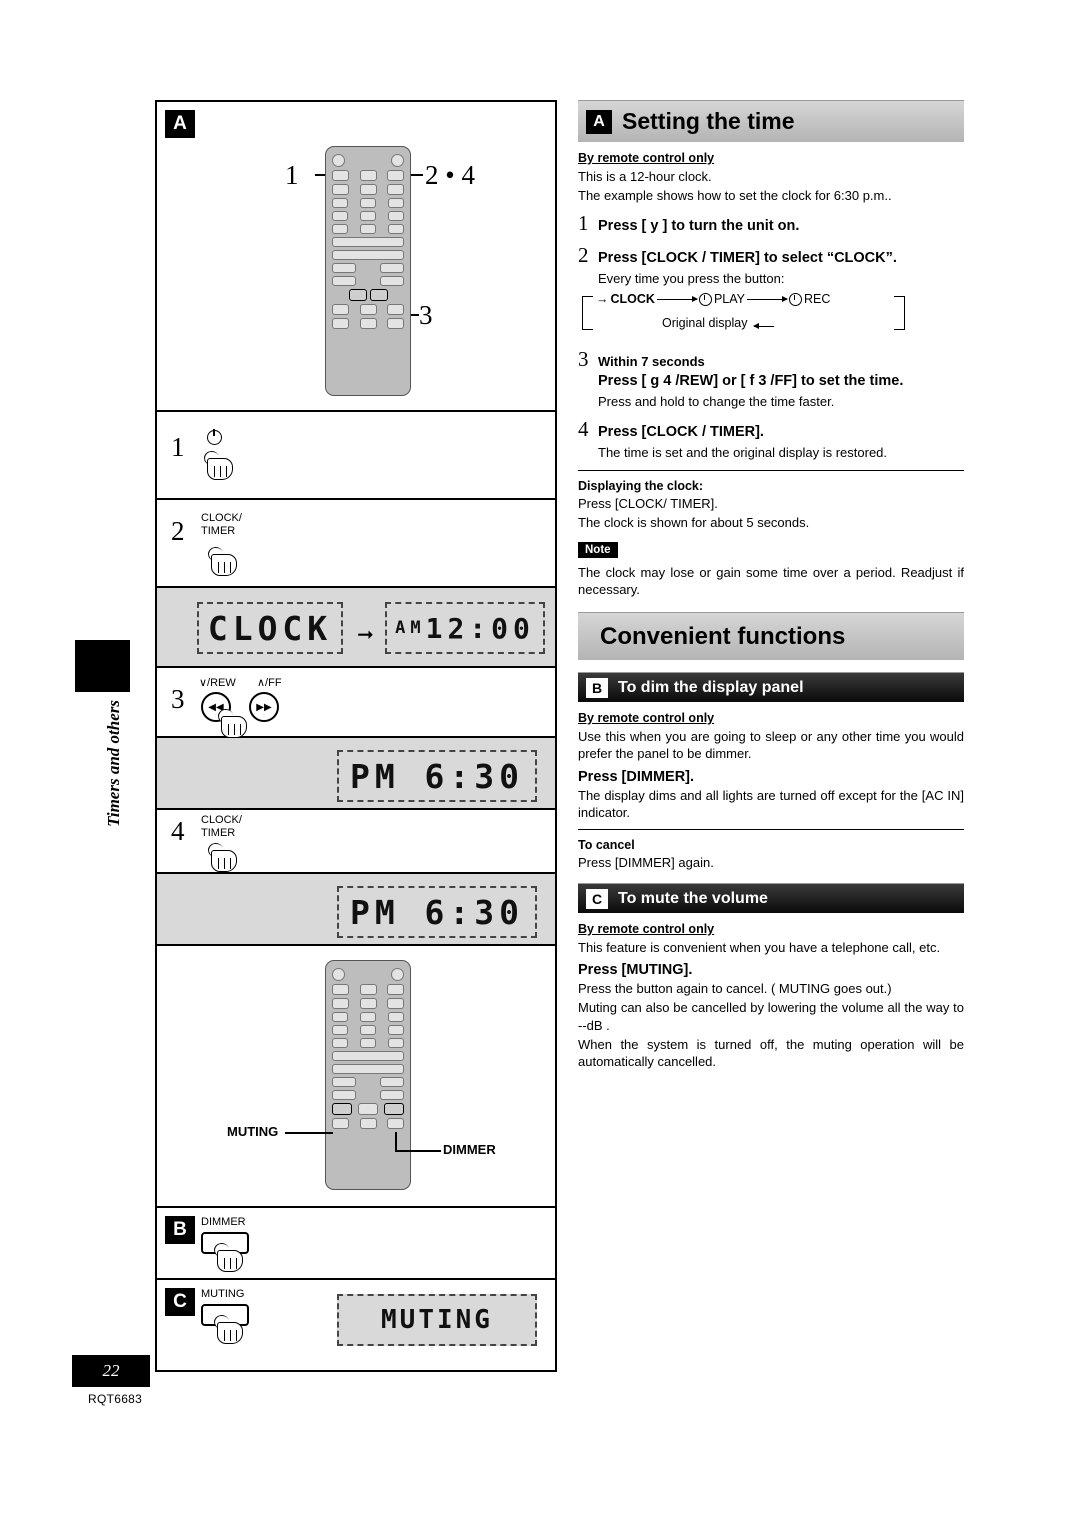  I want to click on section-a-step-3: 3 Within 7 seconds, so click(771, 359).